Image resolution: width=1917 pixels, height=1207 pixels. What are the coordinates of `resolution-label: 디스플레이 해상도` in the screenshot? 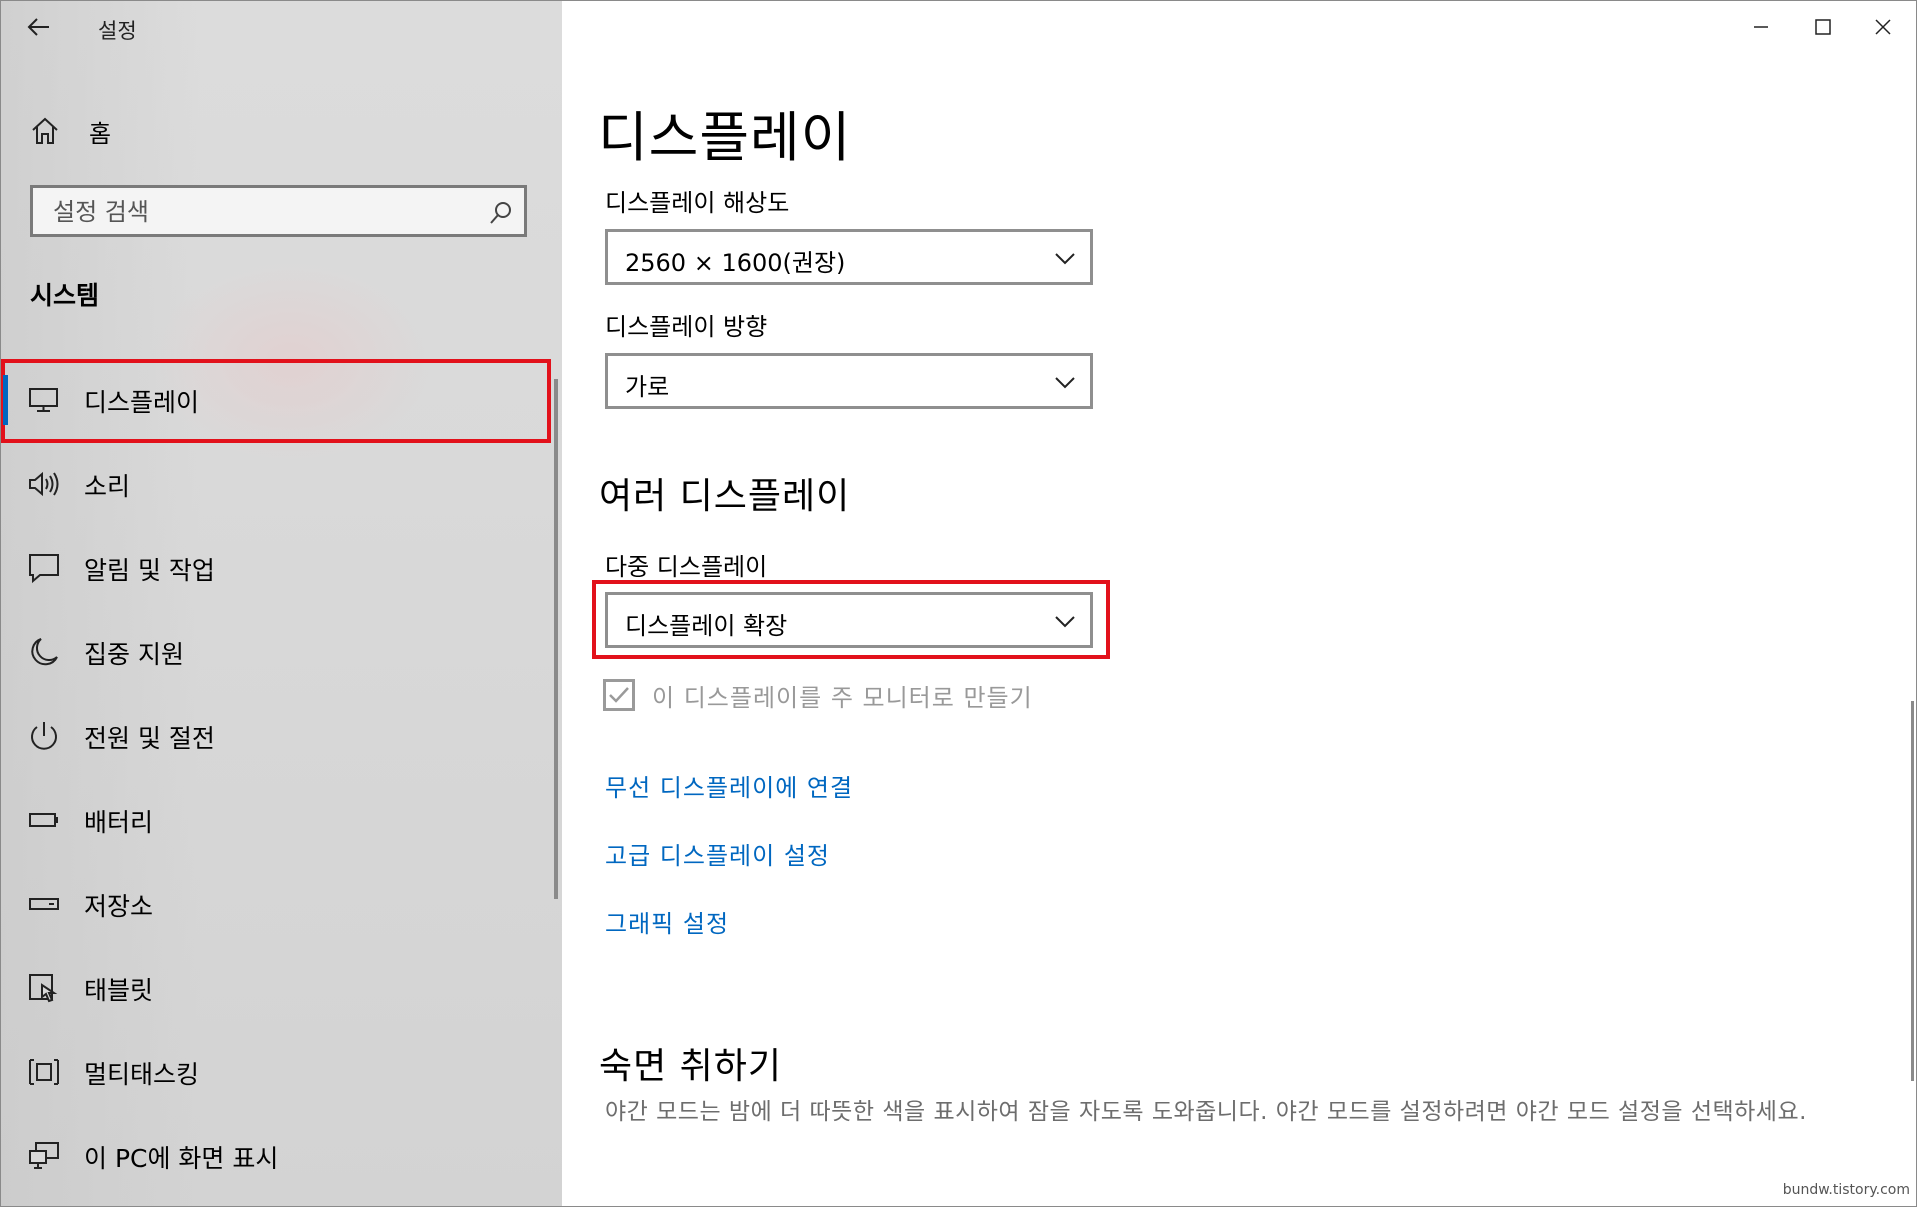 It's located at (697, 203).